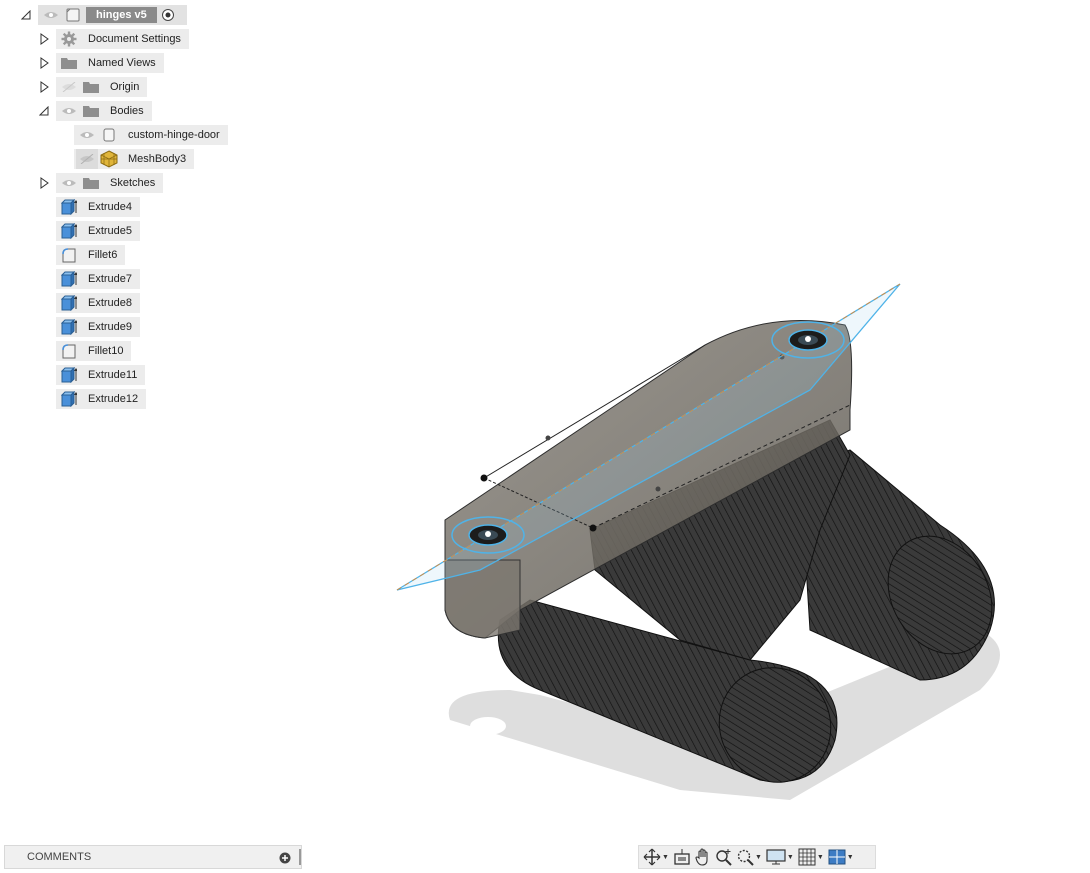 The image size is (1090, 873). Describe the element at coordinates (168, 15) in the screenshot. I see `activate-radio-icon` at that location.